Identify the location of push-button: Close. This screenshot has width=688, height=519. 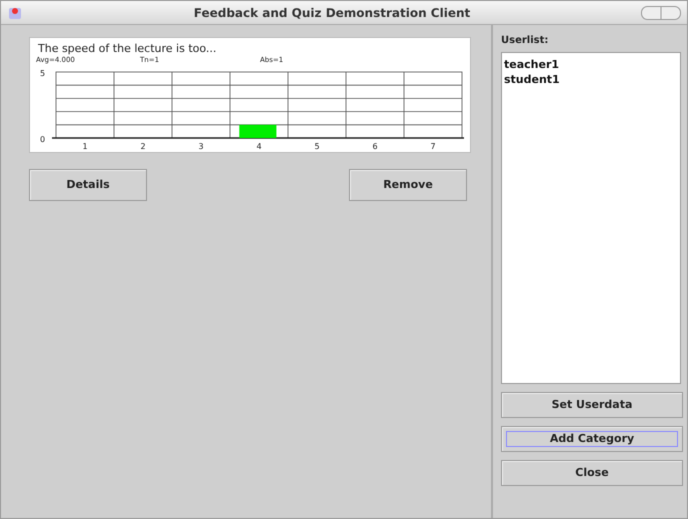
(592, 473).